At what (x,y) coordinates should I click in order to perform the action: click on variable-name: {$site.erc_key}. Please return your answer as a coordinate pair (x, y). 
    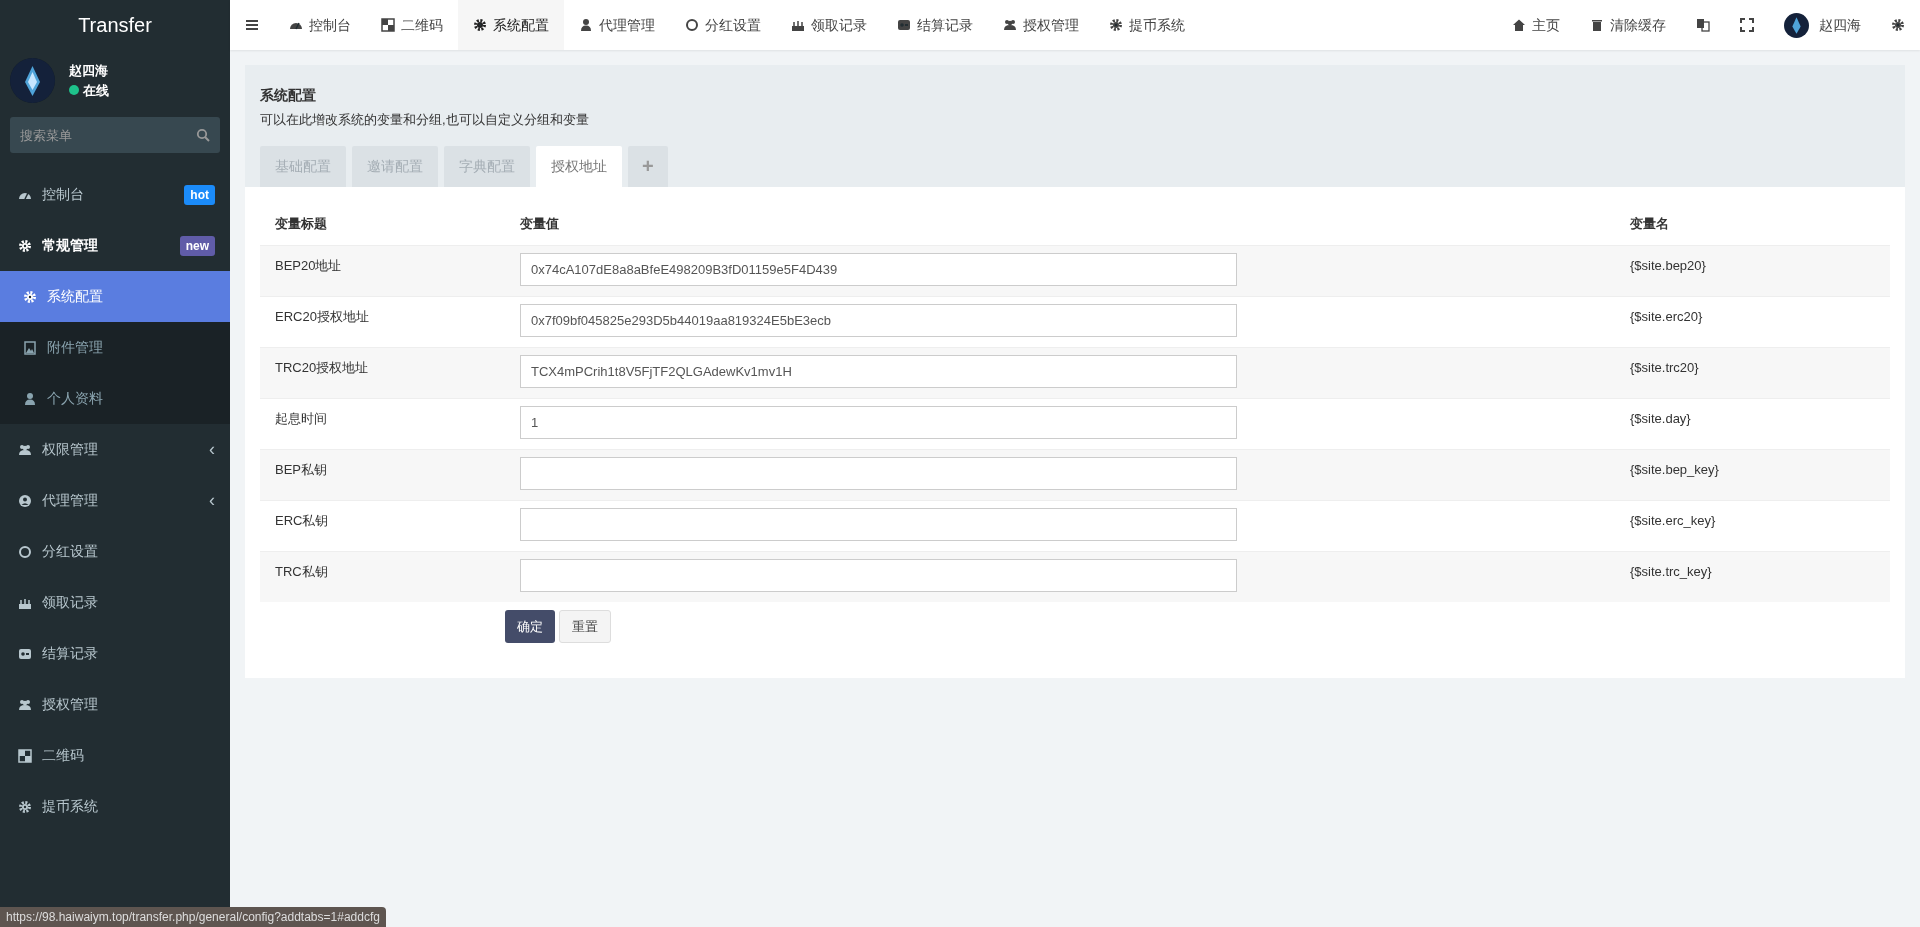
    Looking at the image, I should click on (1752, 526).